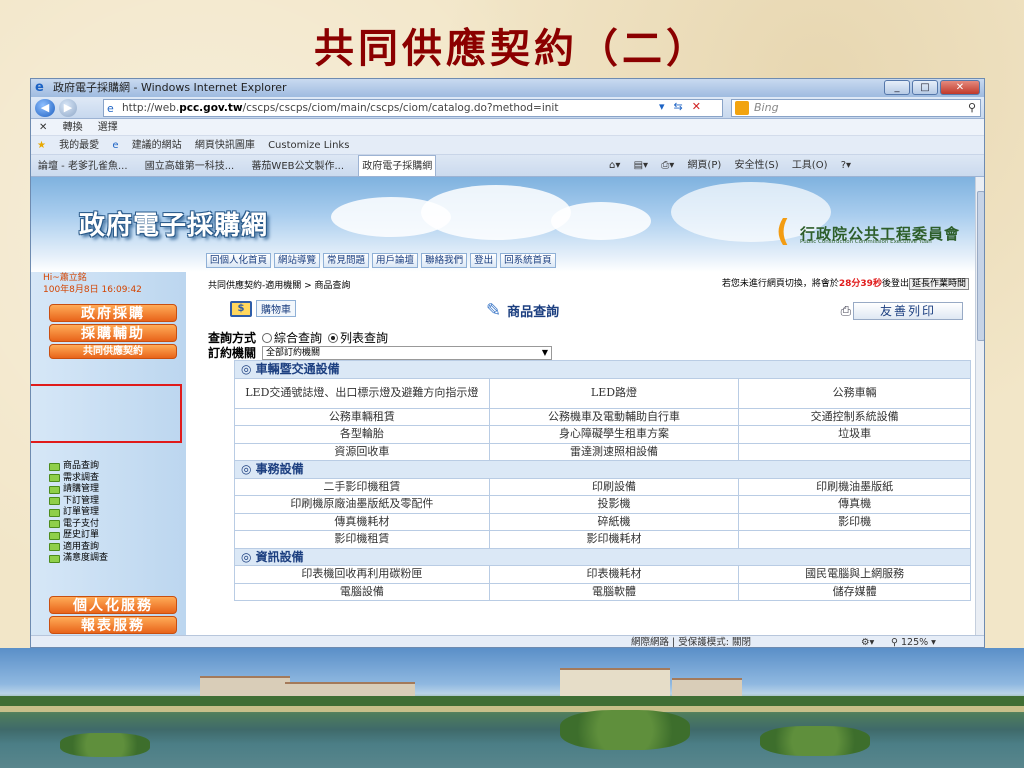  What do you see at coordinates (614, 451) in the screenshot?
I see `catalog-item-link: 雷達測速照相設備` at bounding box center [614, 451].